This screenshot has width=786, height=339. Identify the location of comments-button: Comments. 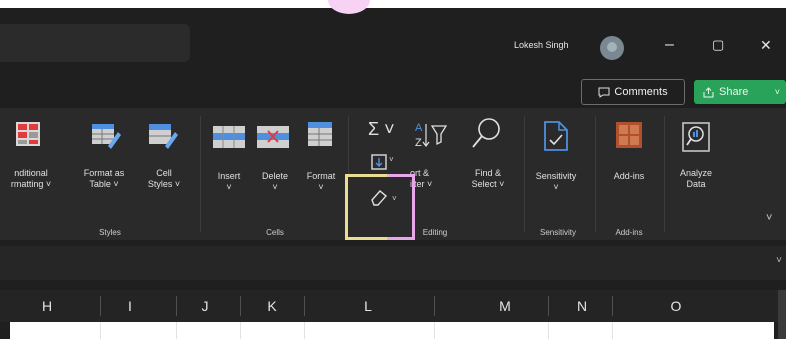
(633, 92).